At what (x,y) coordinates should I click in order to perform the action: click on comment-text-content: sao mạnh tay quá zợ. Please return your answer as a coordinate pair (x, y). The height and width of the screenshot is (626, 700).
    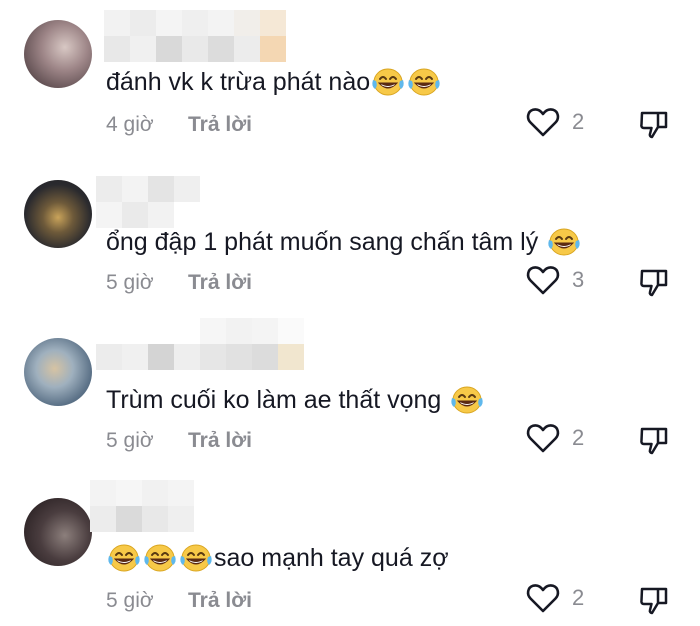
    Looking at the image, I should click on (331, 558).